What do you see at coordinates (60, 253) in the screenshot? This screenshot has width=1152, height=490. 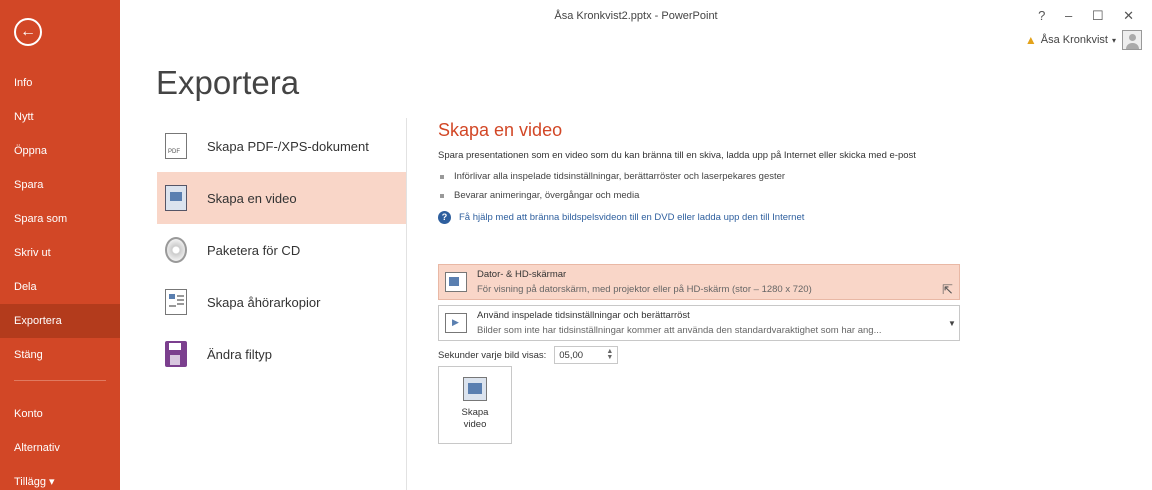 I see `nav-item-print: Skriv ut` at bounding box center [60, 253].